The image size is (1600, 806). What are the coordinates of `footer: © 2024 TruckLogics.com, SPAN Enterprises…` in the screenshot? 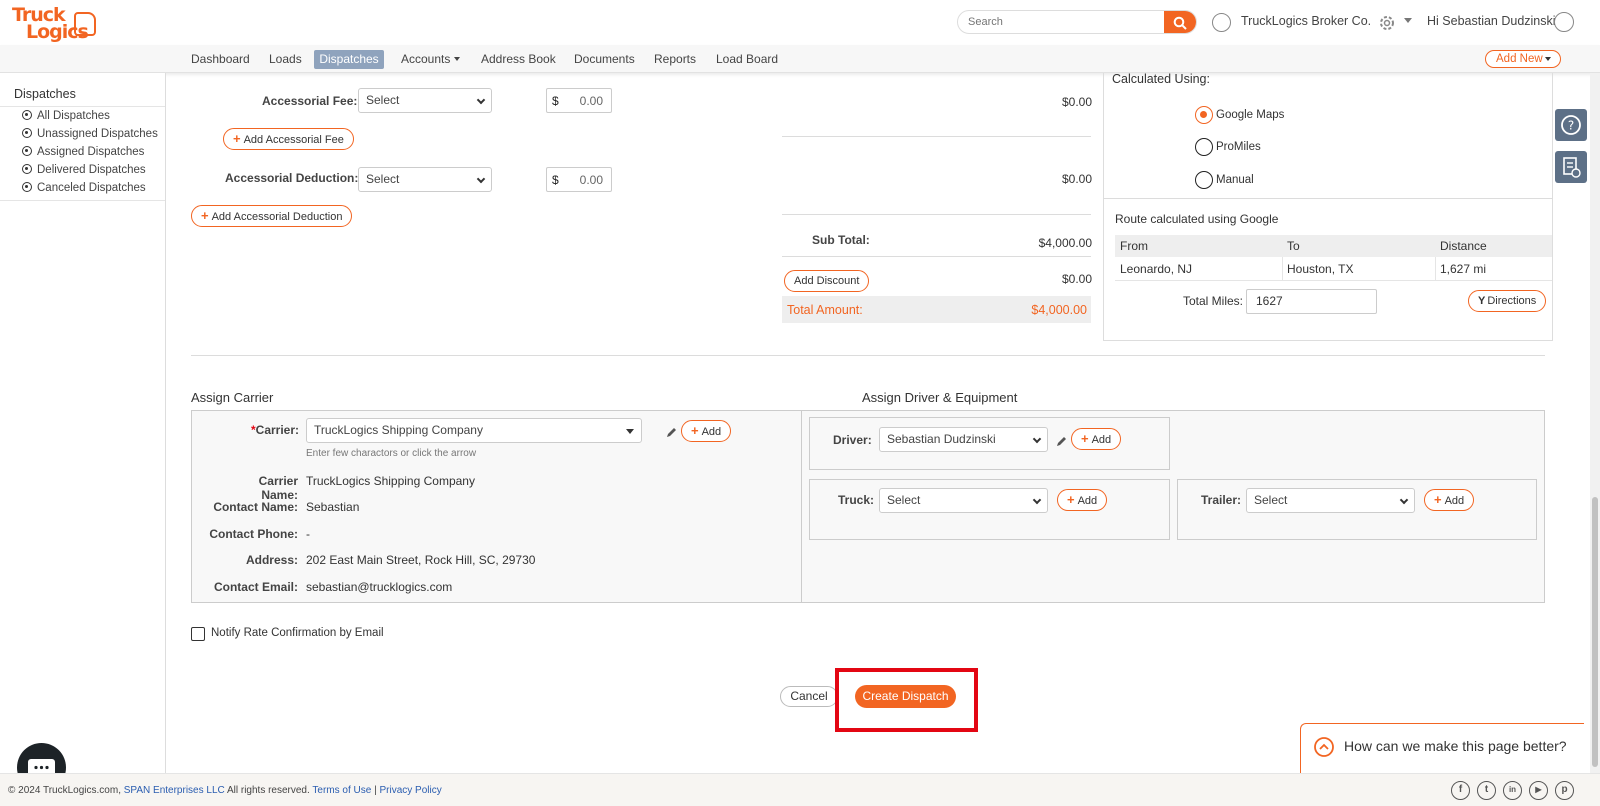 It's located at (800, 789).